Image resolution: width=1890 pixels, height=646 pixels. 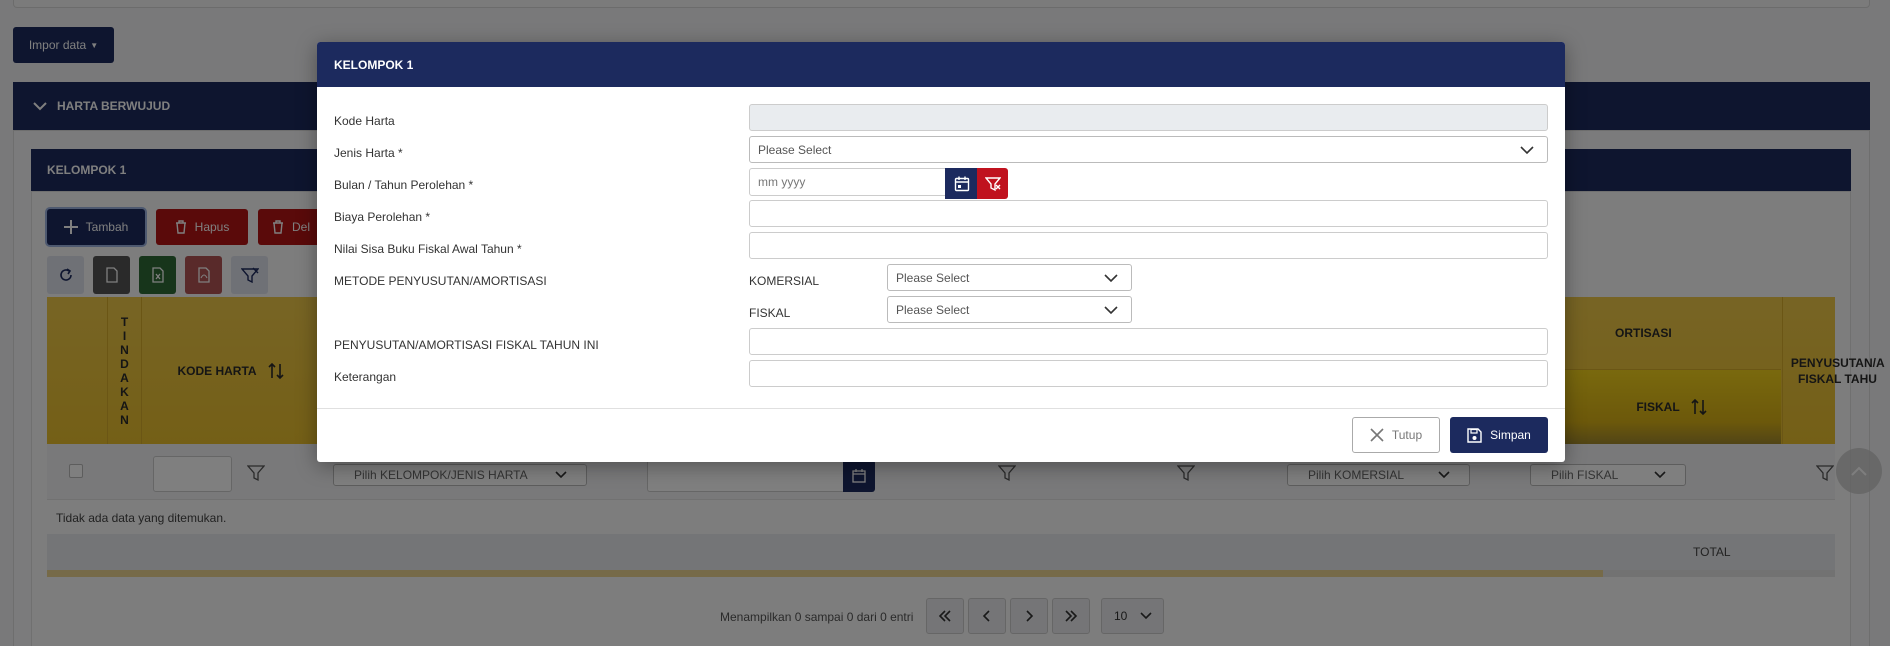 What do you see at coordinates (933, 309) in the screenshot?
I see `fiskal-value: Please Select` at bounding box center [933, 309].